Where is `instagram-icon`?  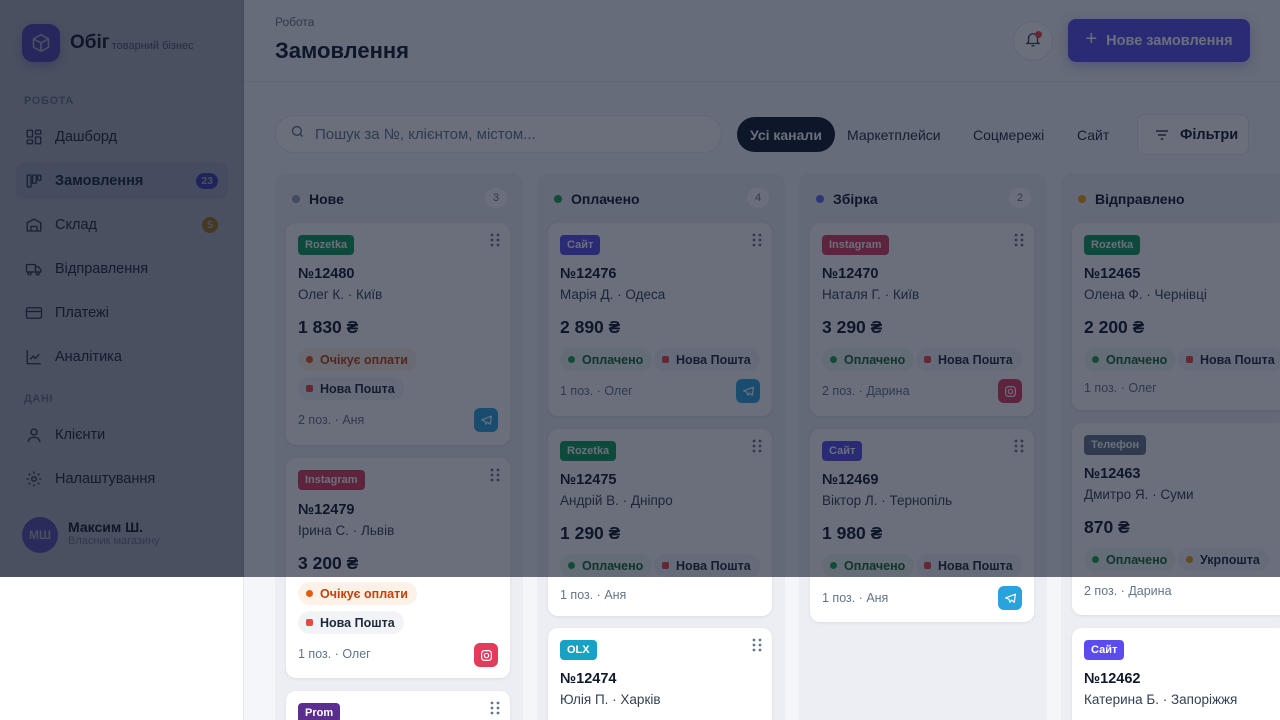
instagram-icon is located at coordinates (486, 655).